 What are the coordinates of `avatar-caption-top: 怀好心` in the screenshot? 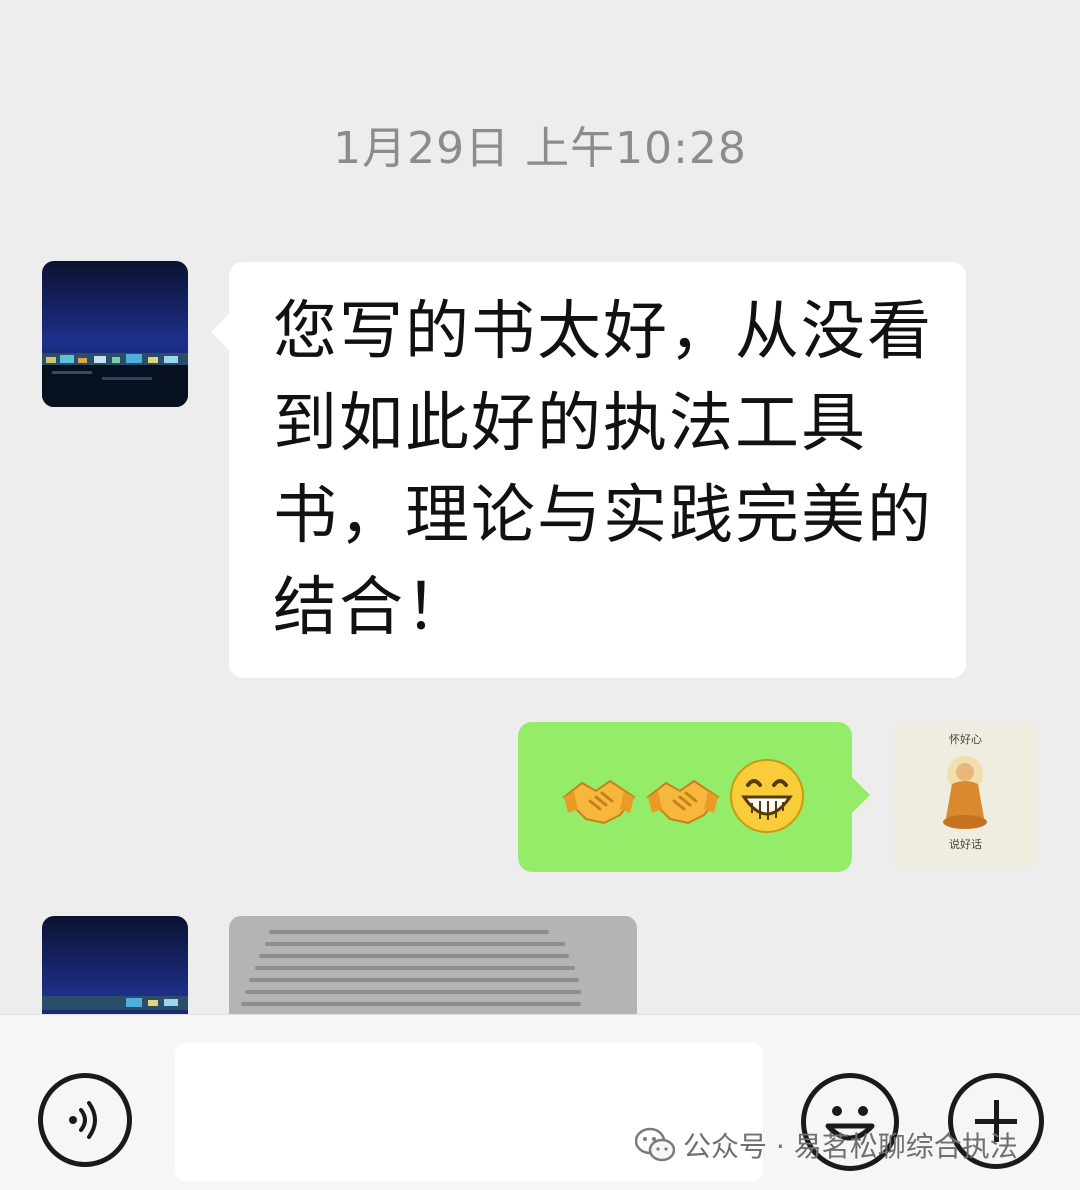 It's located at (965, 739).